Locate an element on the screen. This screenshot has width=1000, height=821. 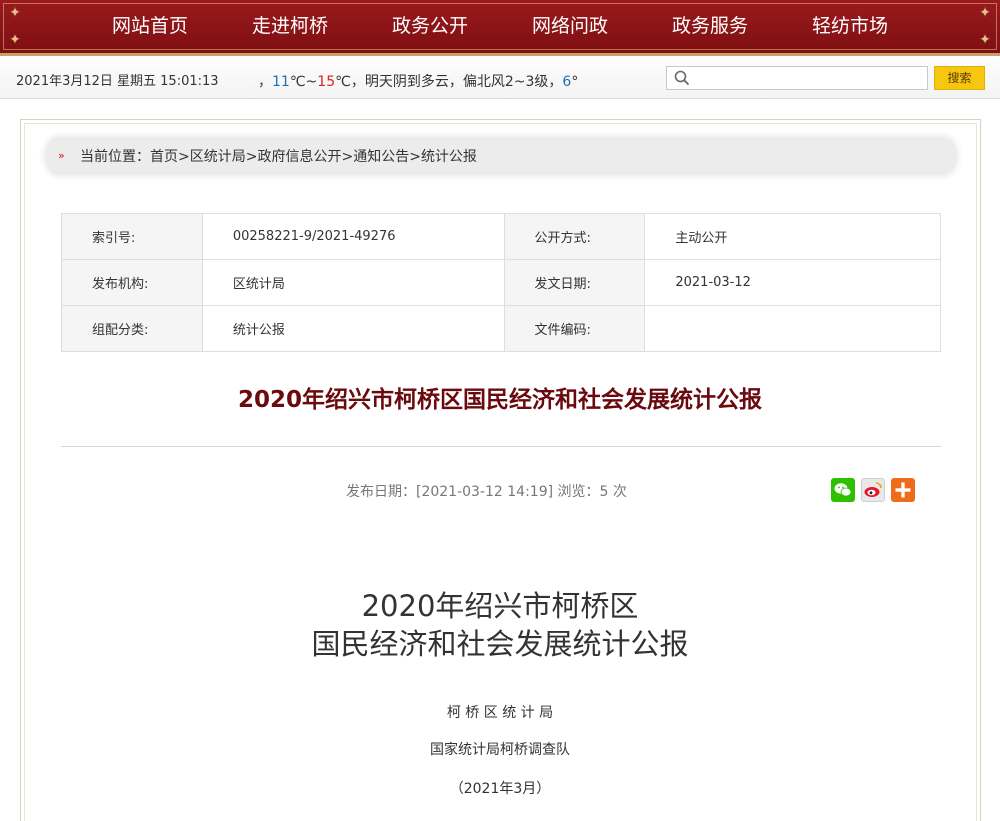
search-box is located at coordinates (797, 78).